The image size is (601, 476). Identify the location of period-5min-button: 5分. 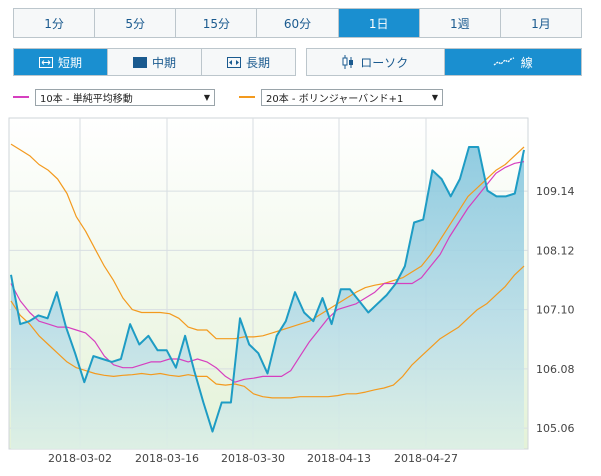
(136, 23).